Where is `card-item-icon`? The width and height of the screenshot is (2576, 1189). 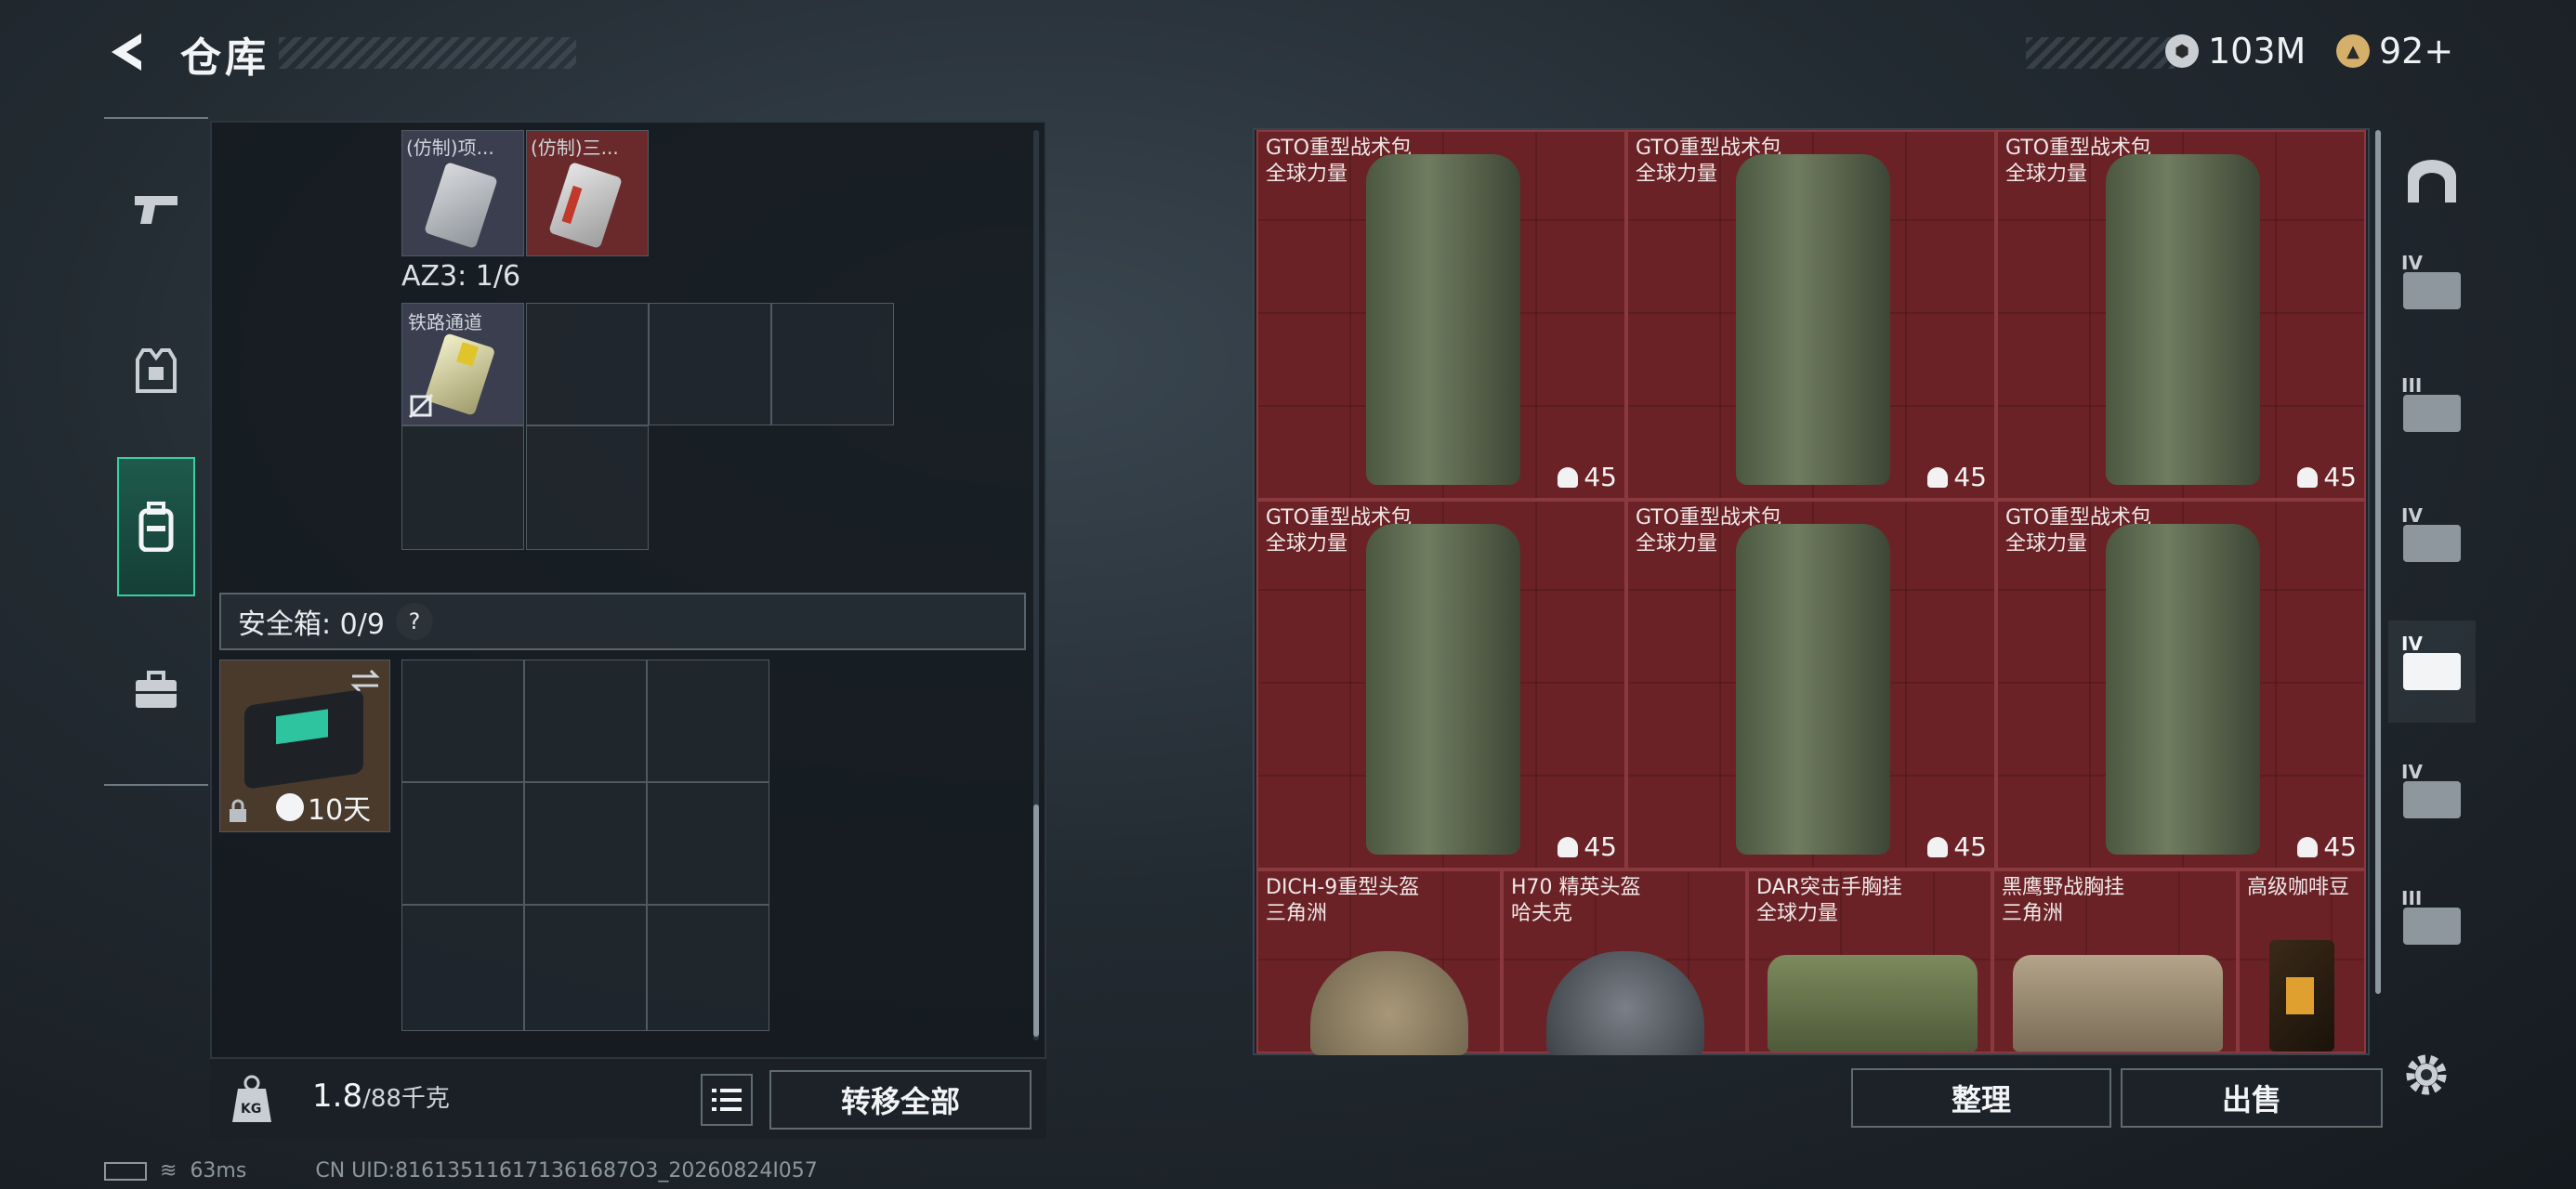 card-item-icon is located at coordinates (461, 206).